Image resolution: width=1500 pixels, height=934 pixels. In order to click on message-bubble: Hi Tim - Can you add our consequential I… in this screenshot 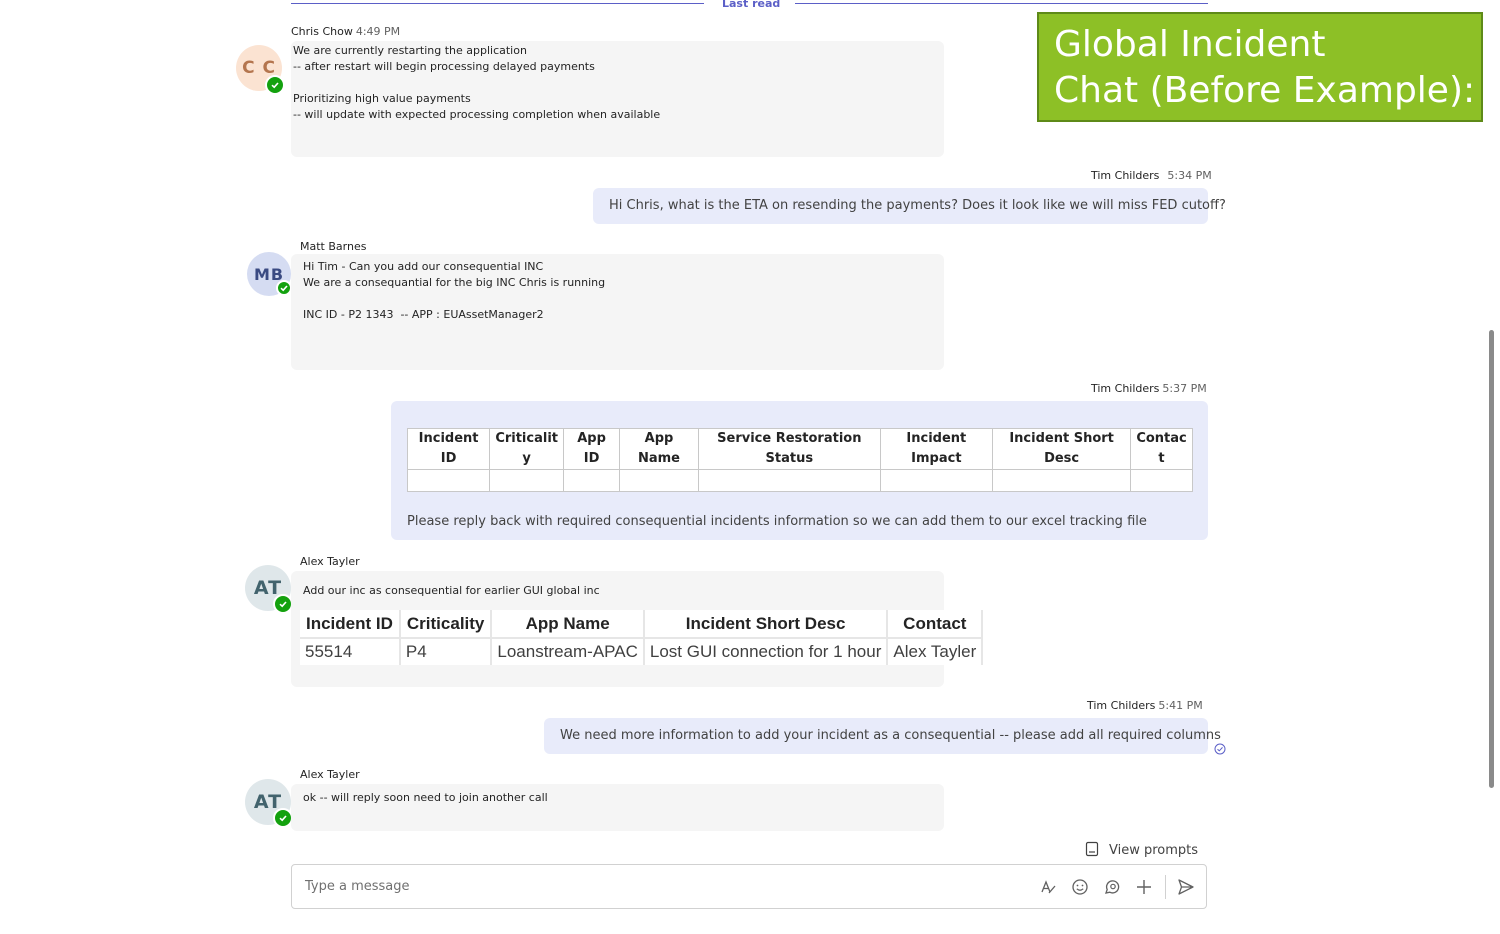, I will do `click(617, 312)`.